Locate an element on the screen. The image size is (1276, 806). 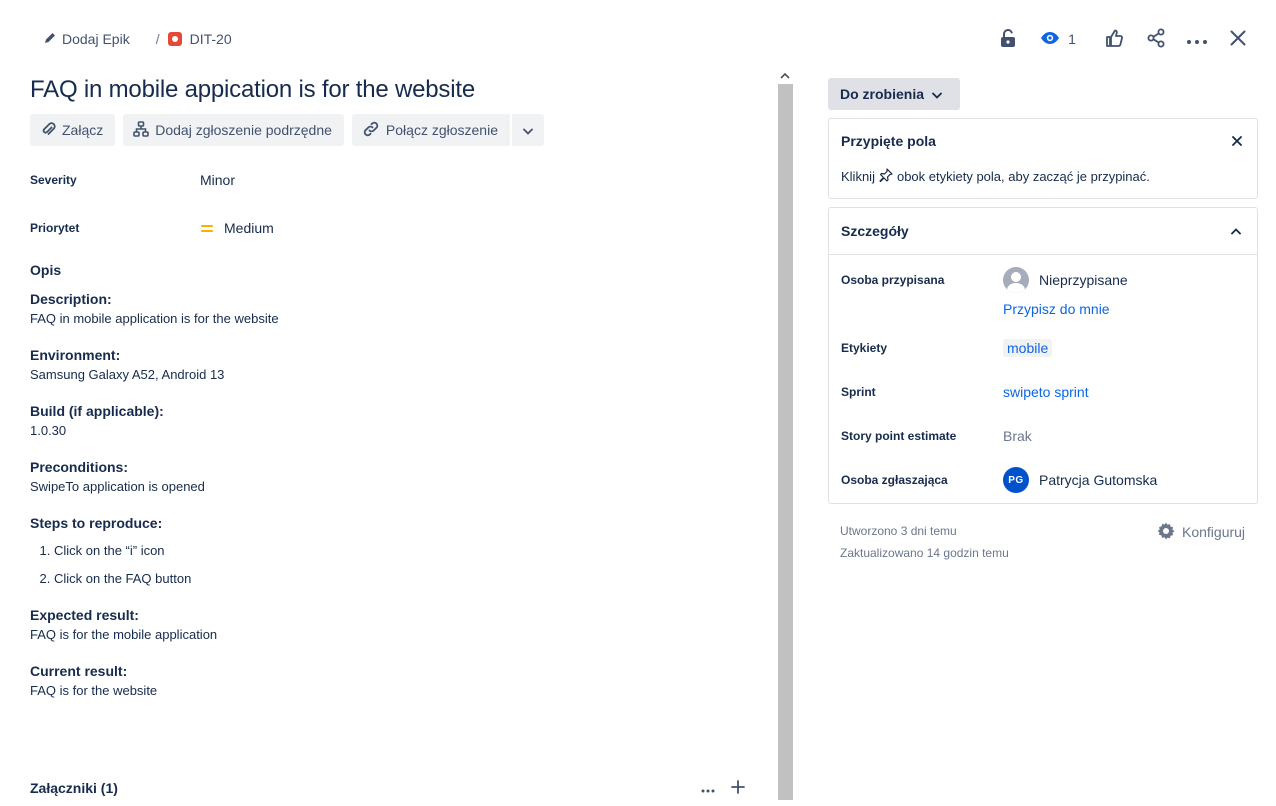
sprint-link: swipeto sprint is located at coordinates (1046, 392).